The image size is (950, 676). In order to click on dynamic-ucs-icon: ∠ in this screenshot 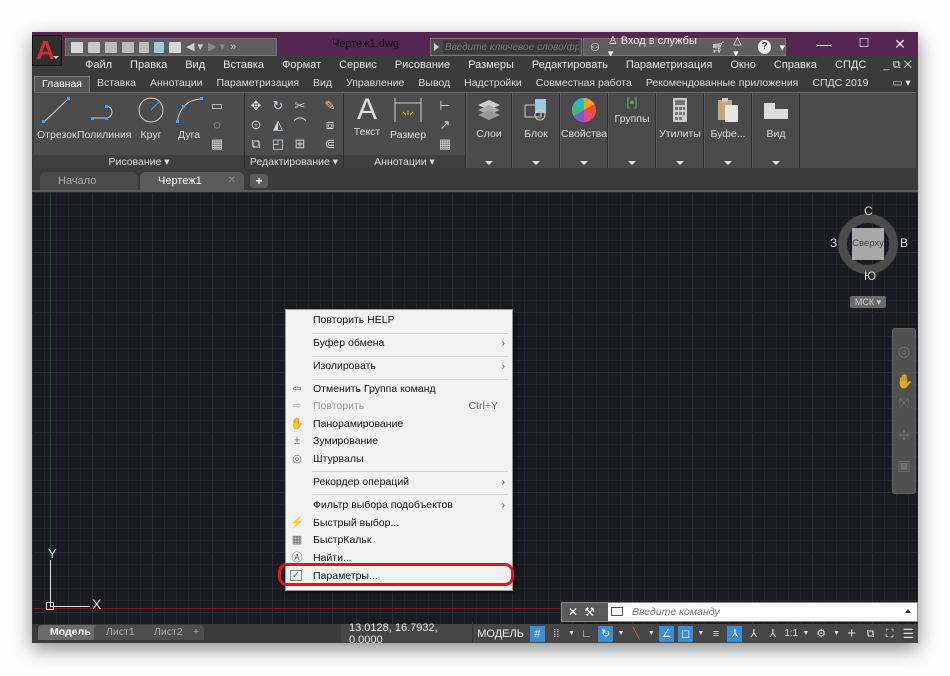, I will do `click(667, 633)`.